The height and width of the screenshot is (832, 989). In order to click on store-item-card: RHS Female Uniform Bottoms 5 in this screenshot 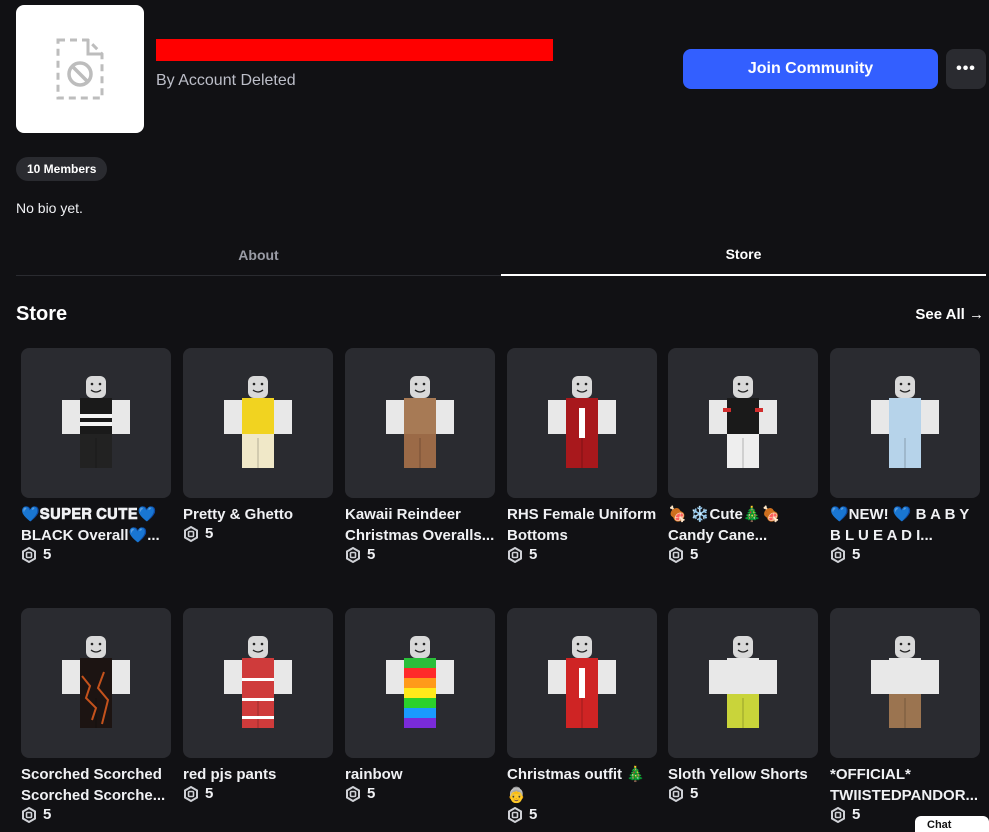, I will do `click(582, 455)`.